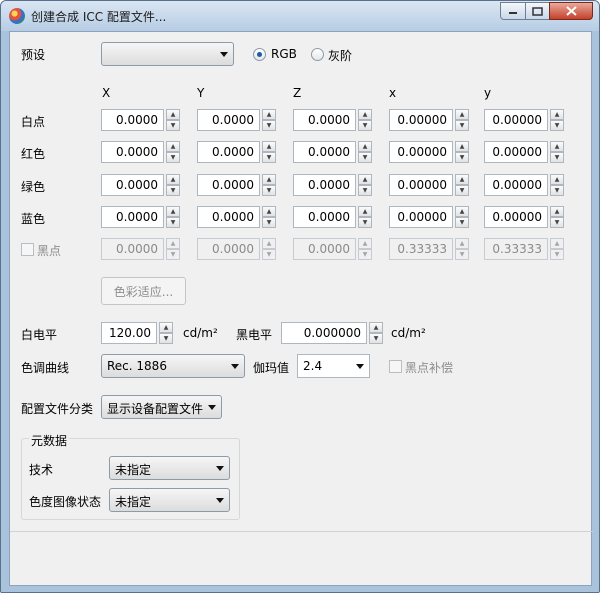 This screenshot has width=600, height=593. I want to click on blue-x-spinbox: 0.00000 ▲ ▼, so click(429, 217).